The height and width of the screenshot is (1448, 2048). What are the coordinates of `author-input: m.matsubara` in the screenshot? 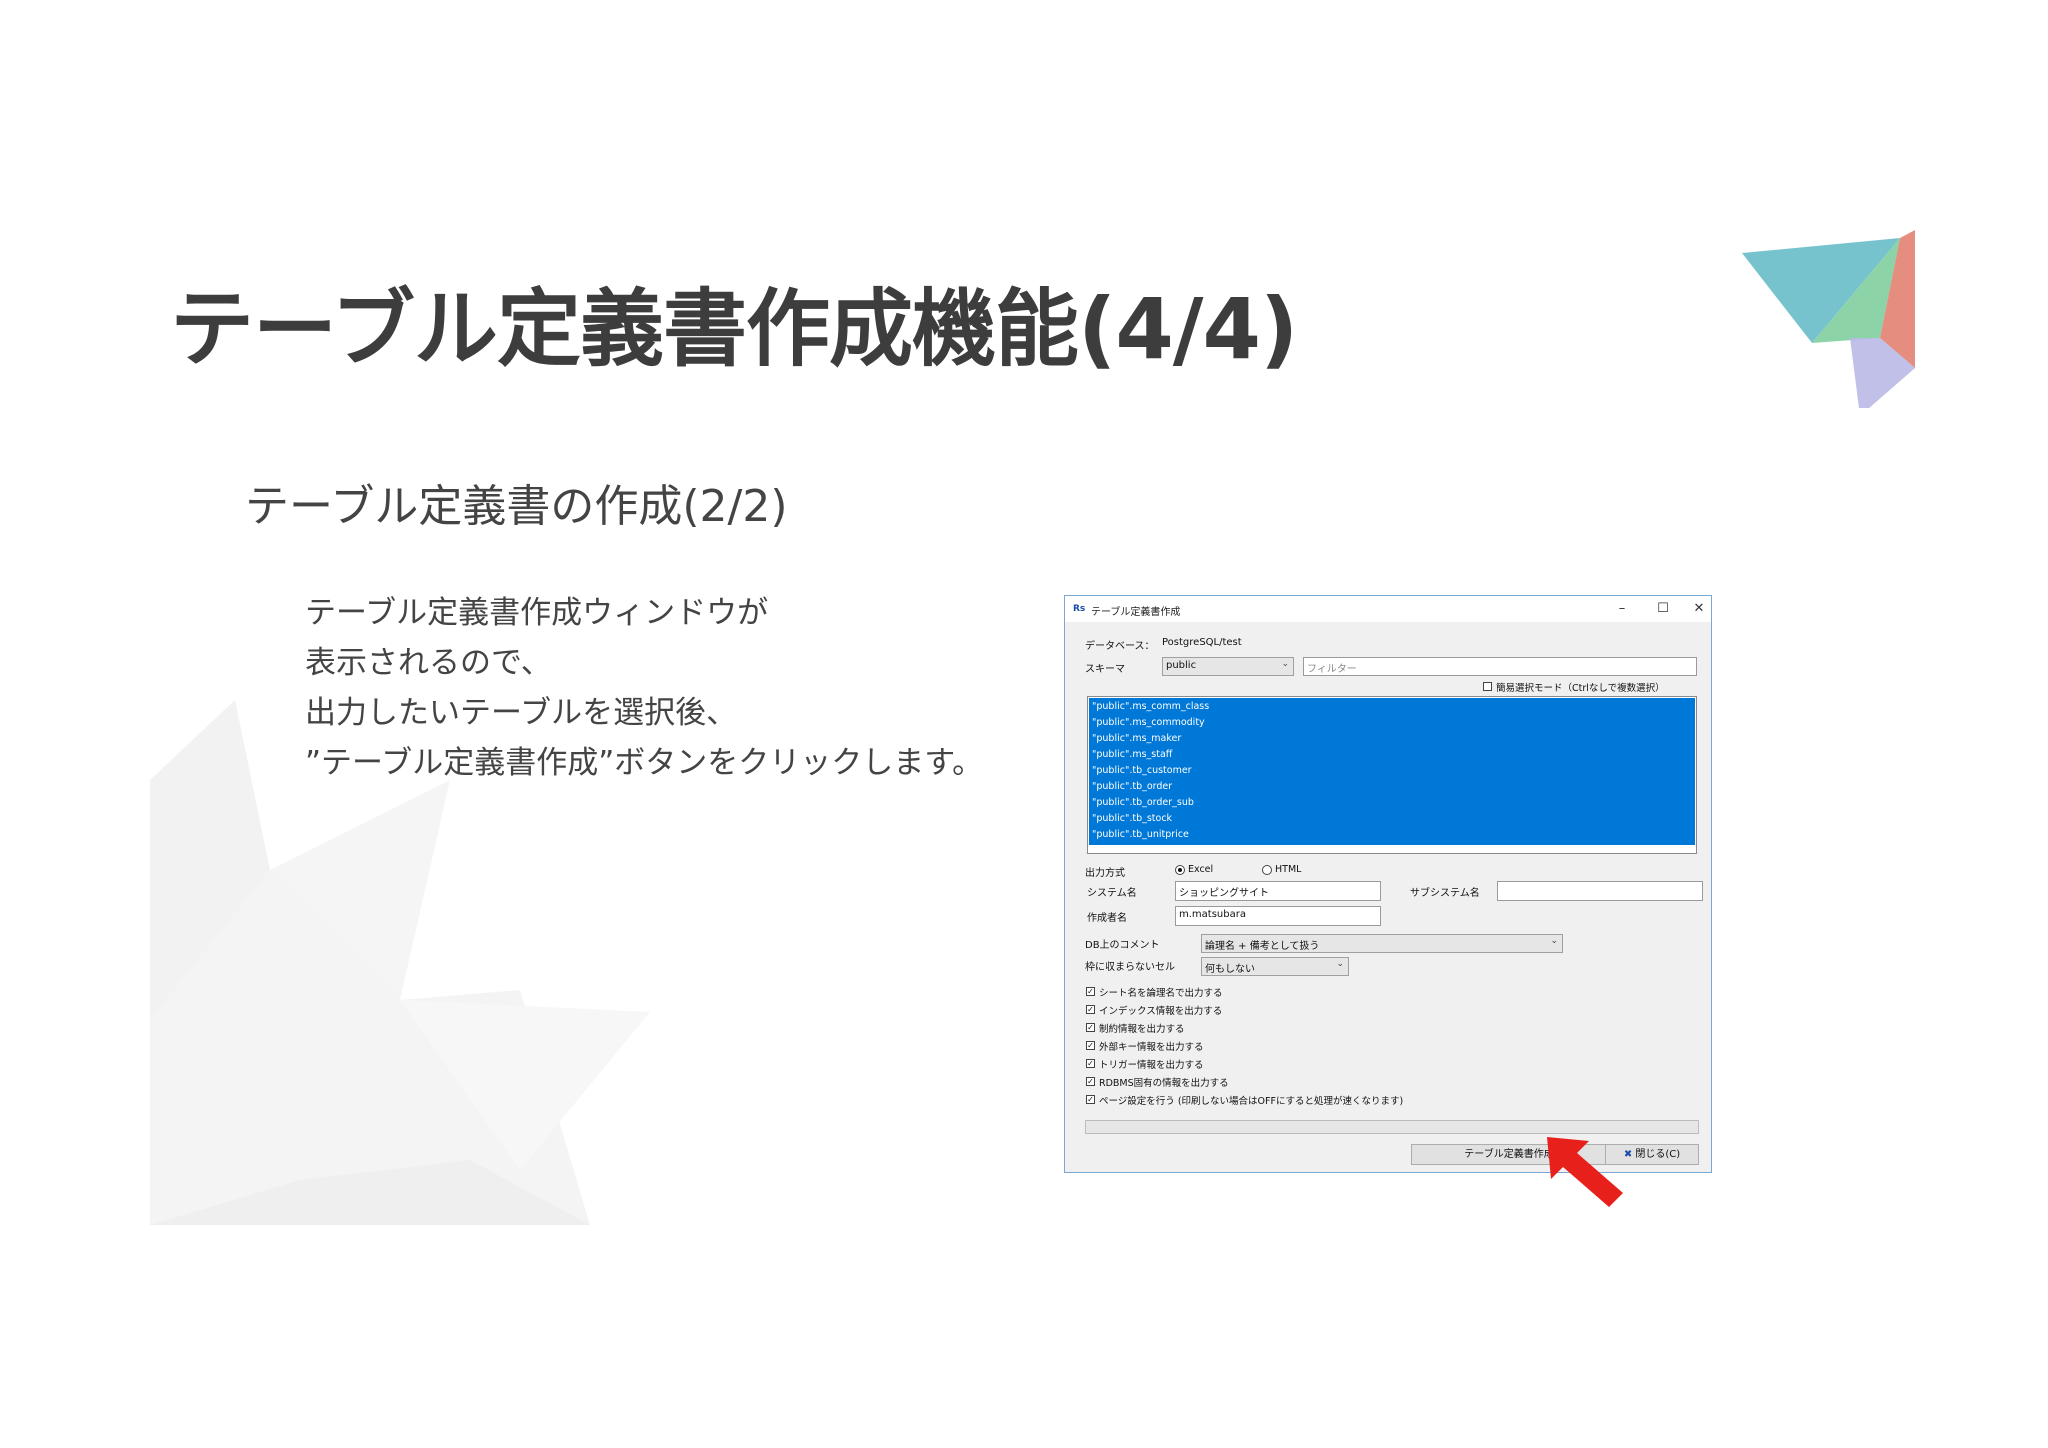 It's located at (1278, 916).